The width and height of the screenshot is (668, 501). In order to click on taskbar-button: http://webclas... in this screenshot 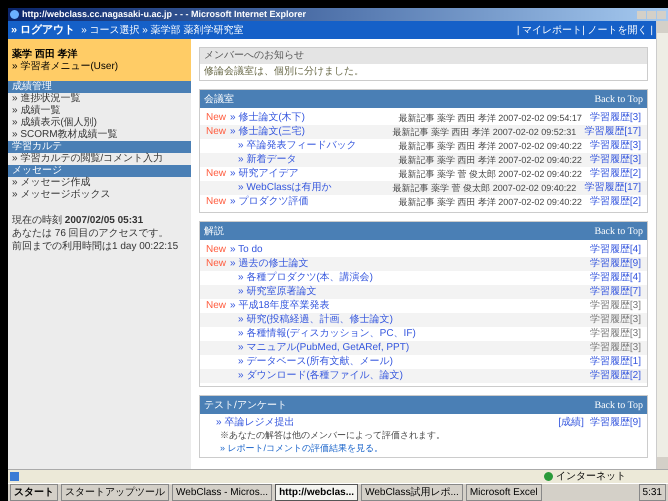, I will do `click(316, 492)`.